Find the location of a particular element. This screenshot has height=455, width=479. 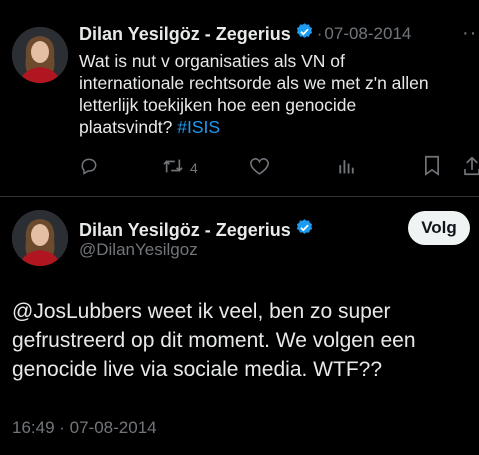

reply-icon is located at coordinates (89, 167).